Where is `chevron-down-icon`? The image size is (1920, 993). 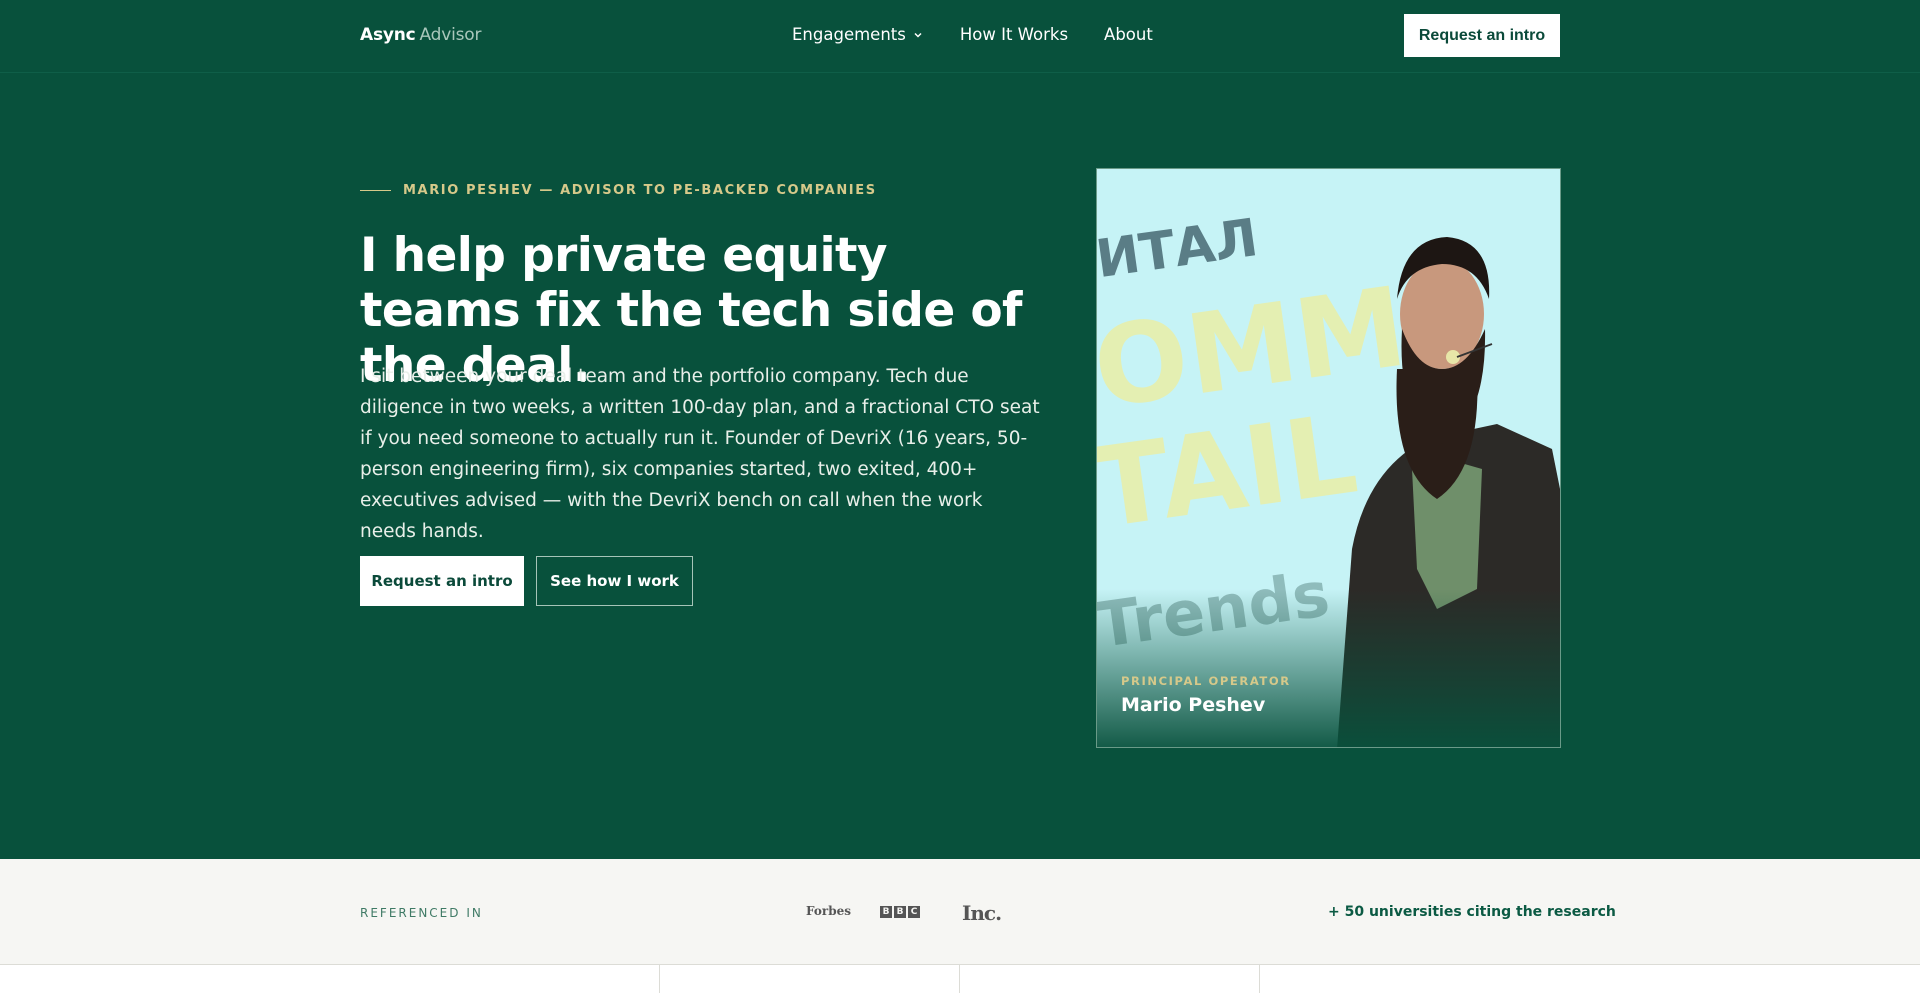 chevron-down-icon is located at coordinates (918, 35).